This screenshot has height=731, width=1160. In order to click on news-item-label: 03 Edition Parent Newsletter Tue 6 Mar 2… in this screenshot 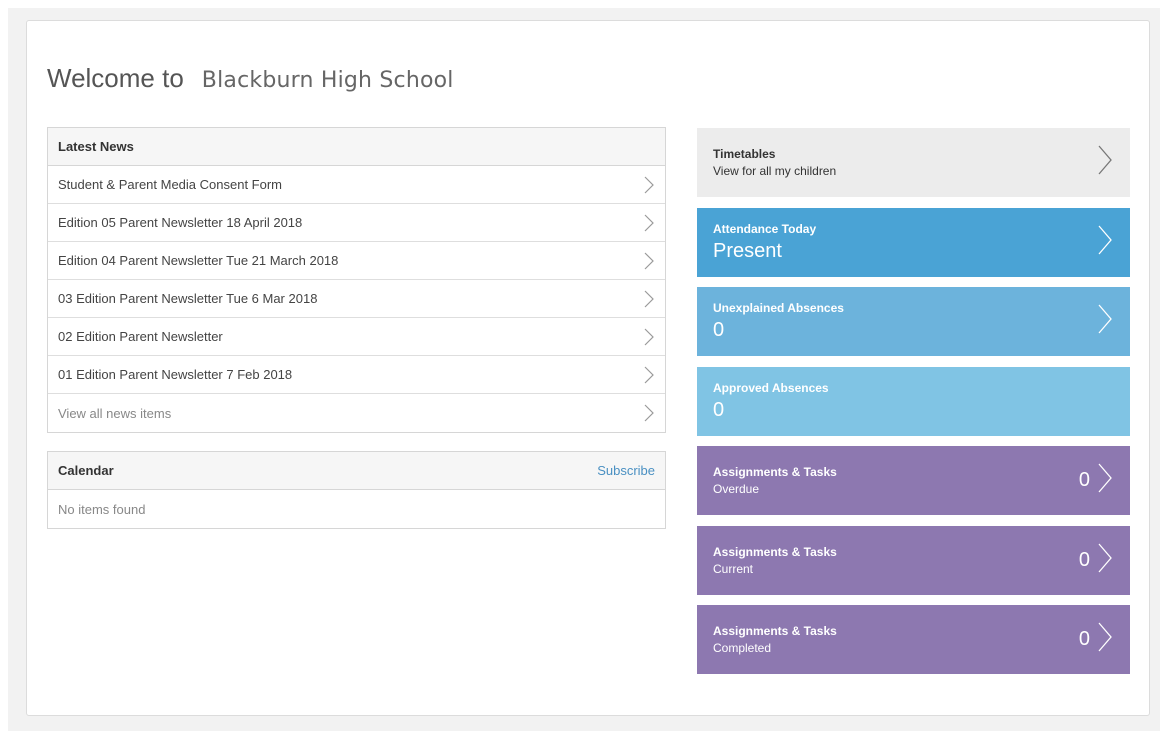, I will do `click(188, 298)`.